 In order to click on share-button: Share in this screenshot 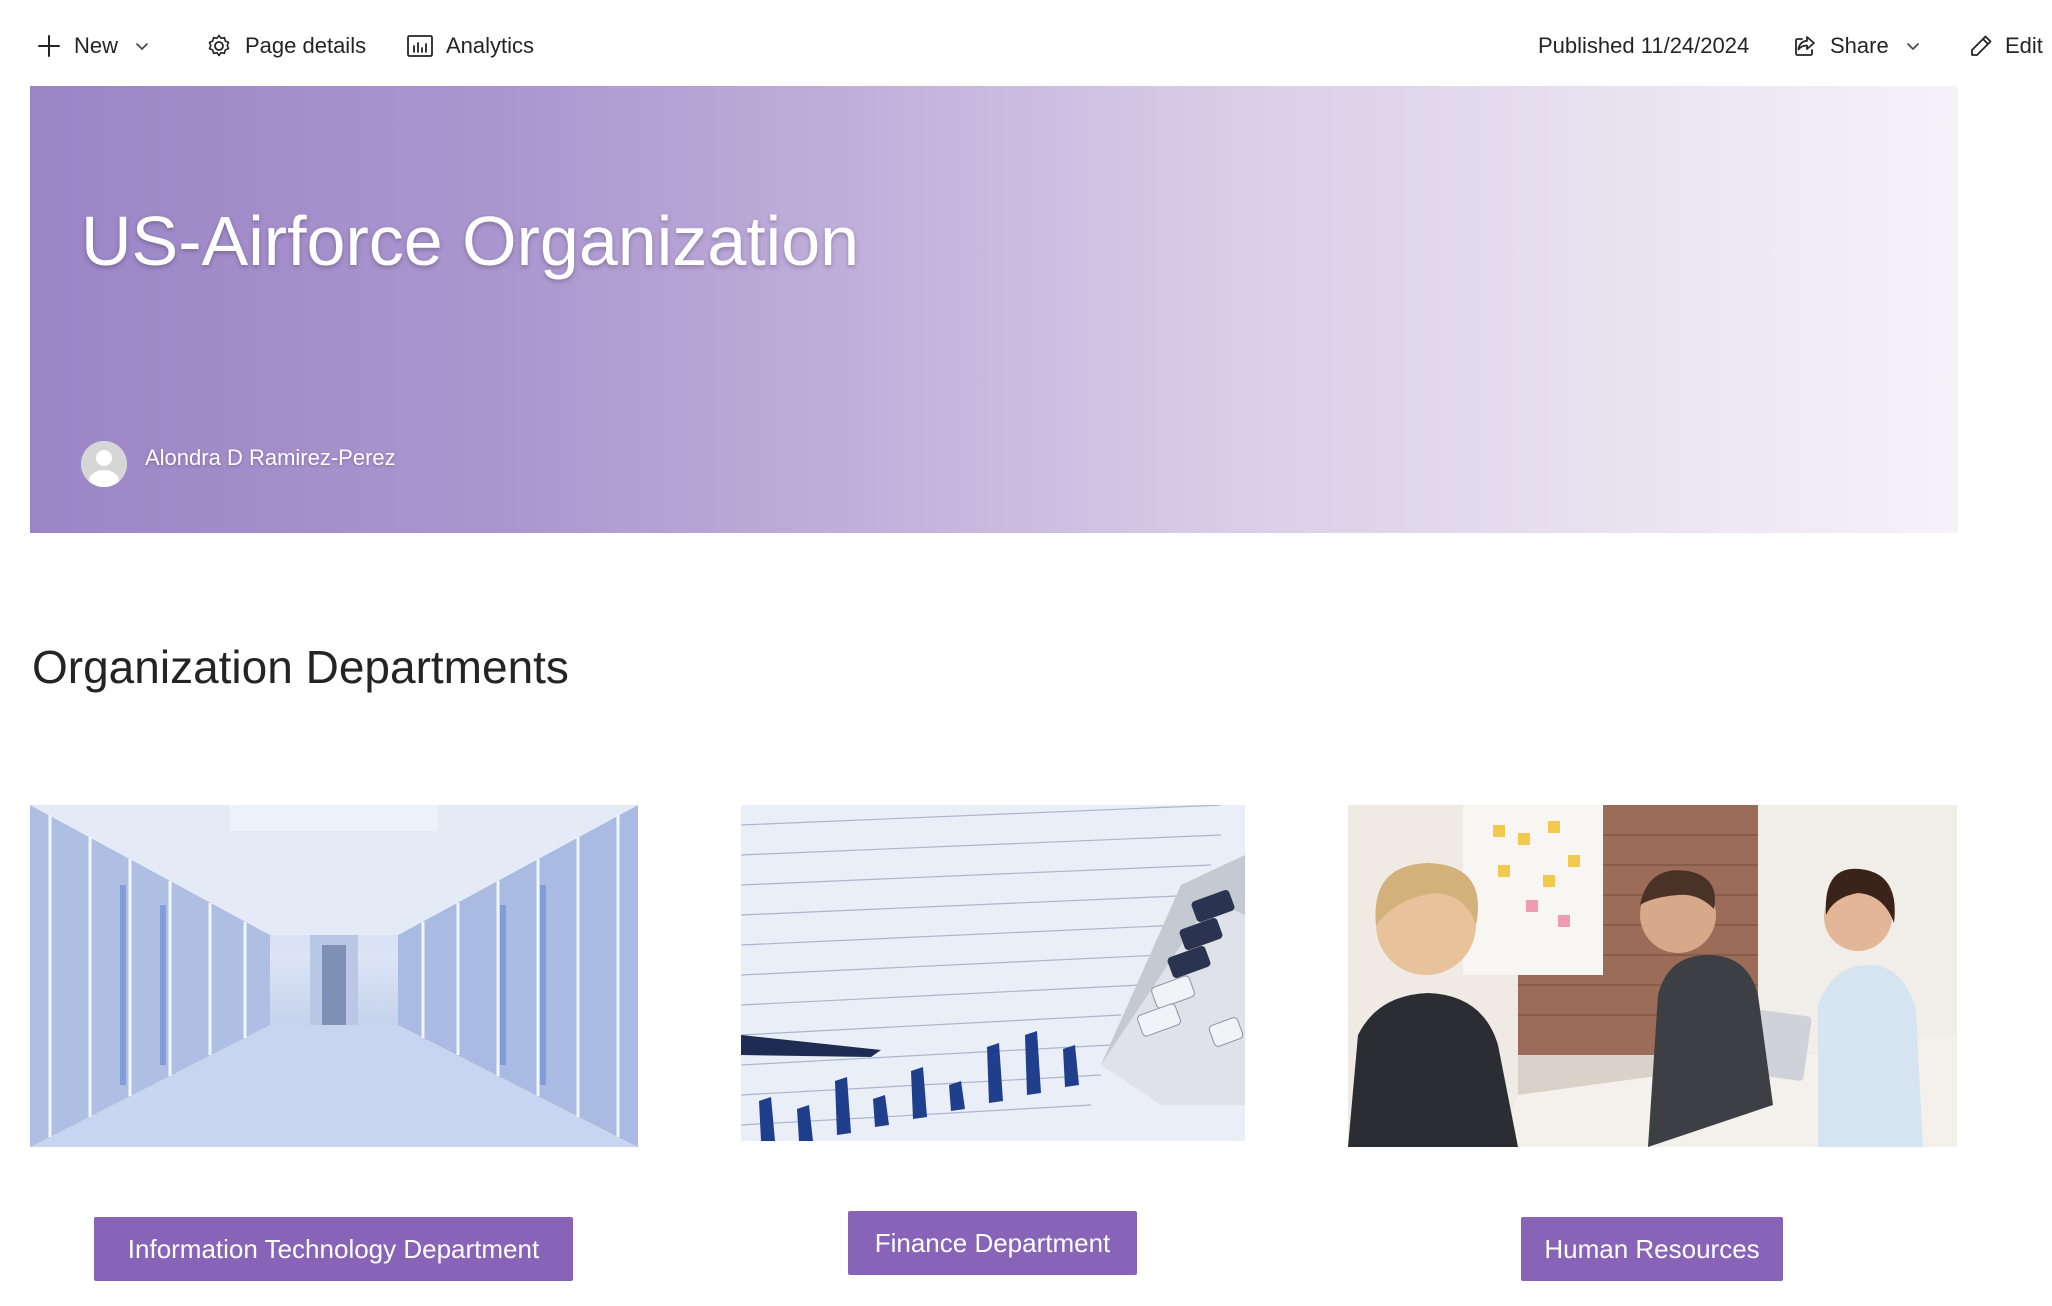, I will do `click(1856, 46)`.